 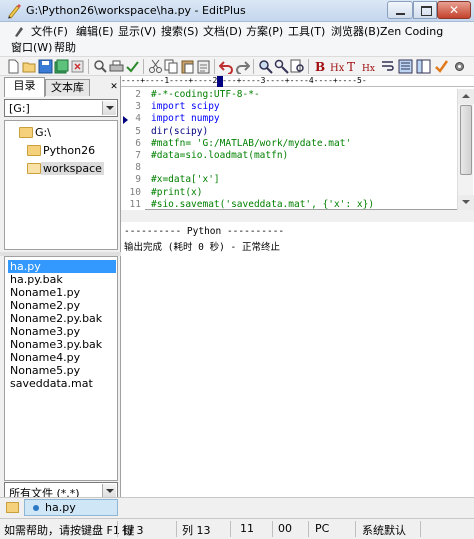 What do you see at coordinates (222, 32) in the screenshot?
I see `menu-document: 文档(D)` at bounding box center [222, 32].